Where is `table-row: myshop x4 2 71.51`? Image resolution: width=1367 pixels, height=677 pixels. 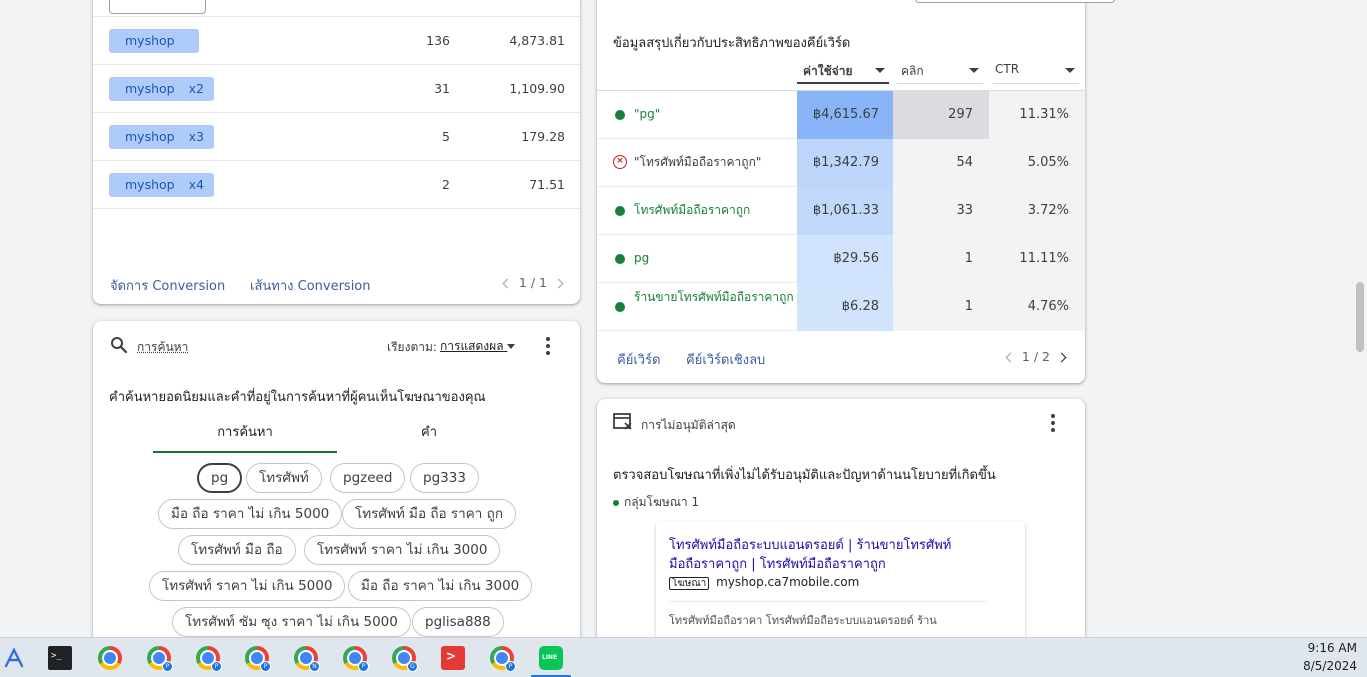 table-row: myshop x4 2 71.51 is located at coordinates (336, 185).